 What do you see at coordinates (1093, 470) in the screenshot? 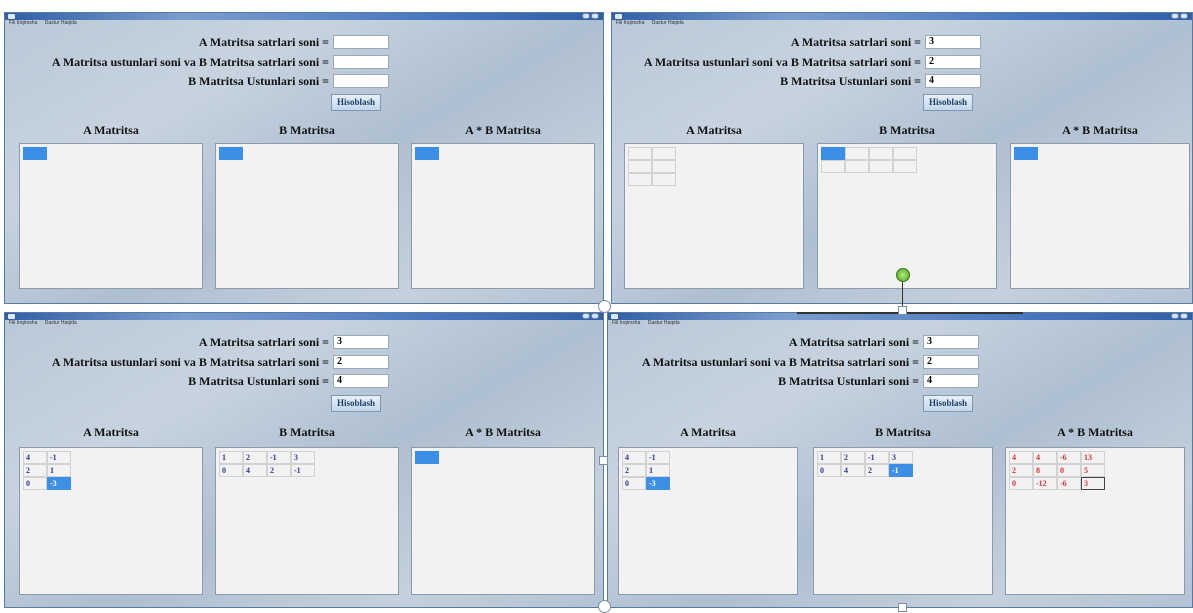
I see `matrix-ab-cell: 5` at bounding box center [1093, 470].